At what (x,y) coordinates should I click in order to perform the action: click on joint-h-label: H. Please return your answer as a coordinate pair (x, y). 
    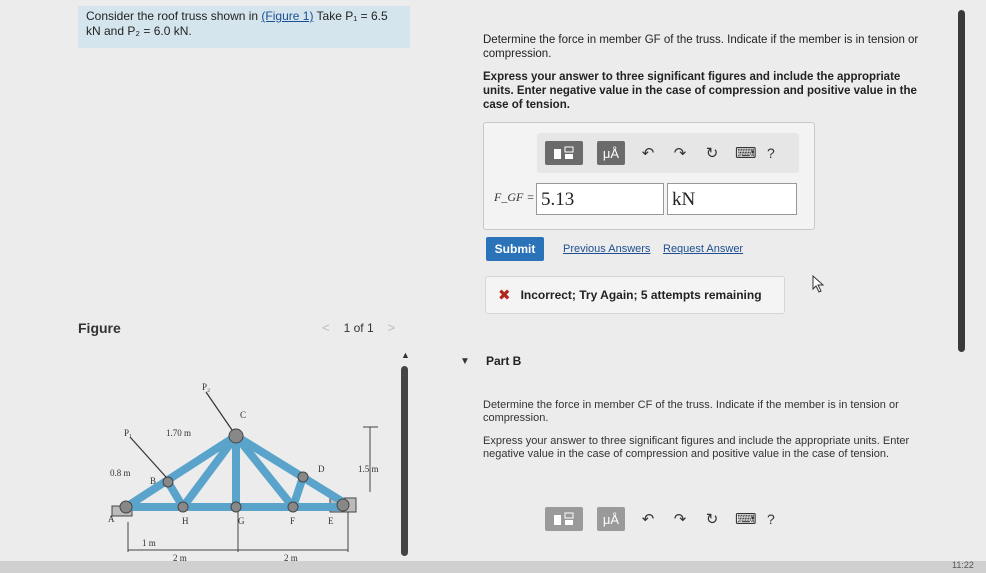
    Looking at the image, I should click on (185, 521).